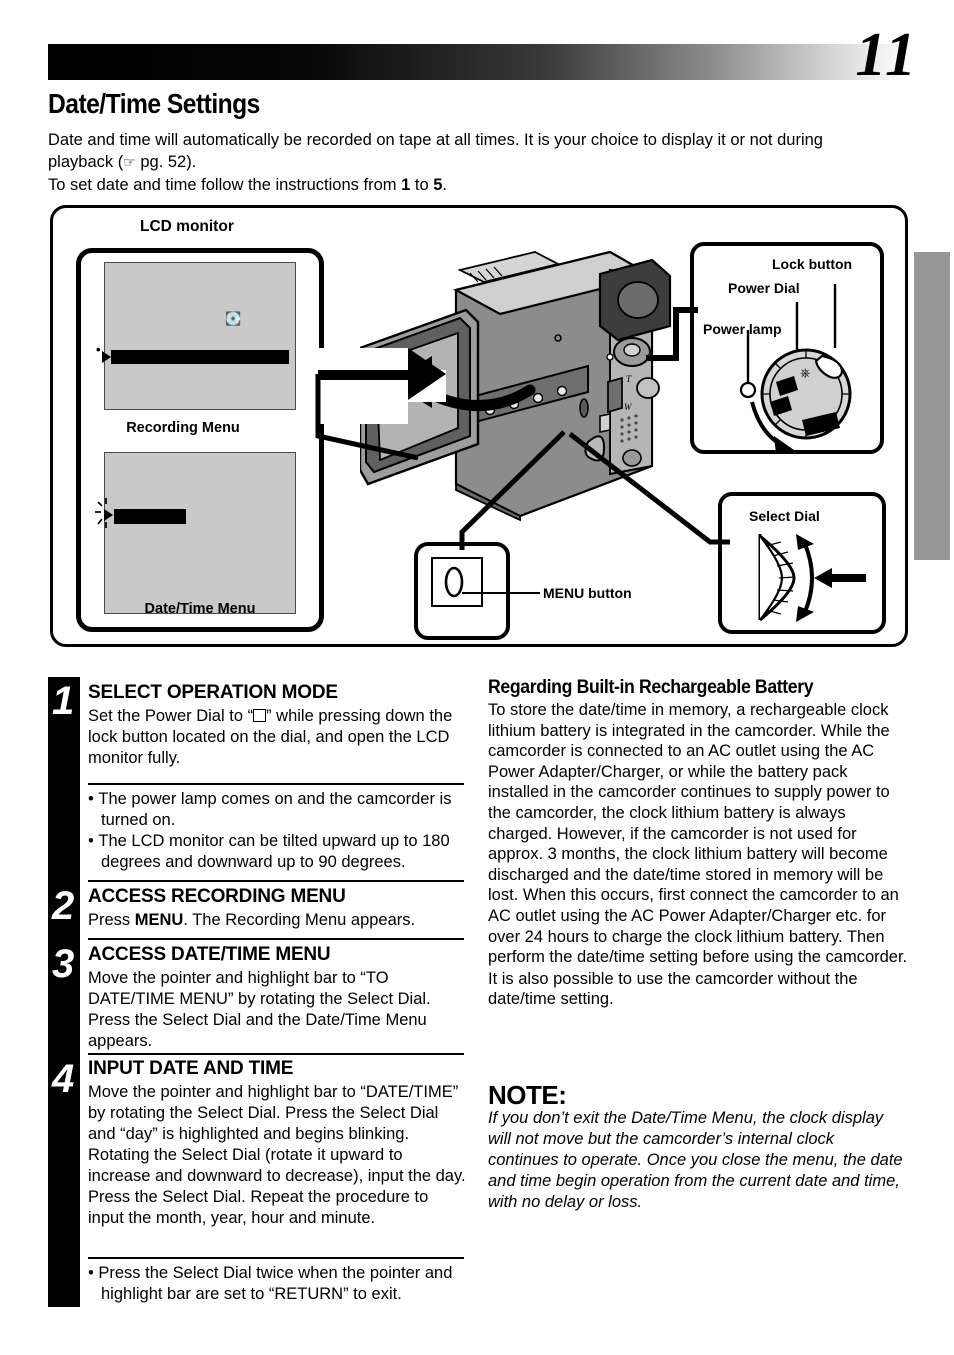  Describe the element at coordinates (932, 406) in the screenshot. I see `edge-thumb-tab` at that location.